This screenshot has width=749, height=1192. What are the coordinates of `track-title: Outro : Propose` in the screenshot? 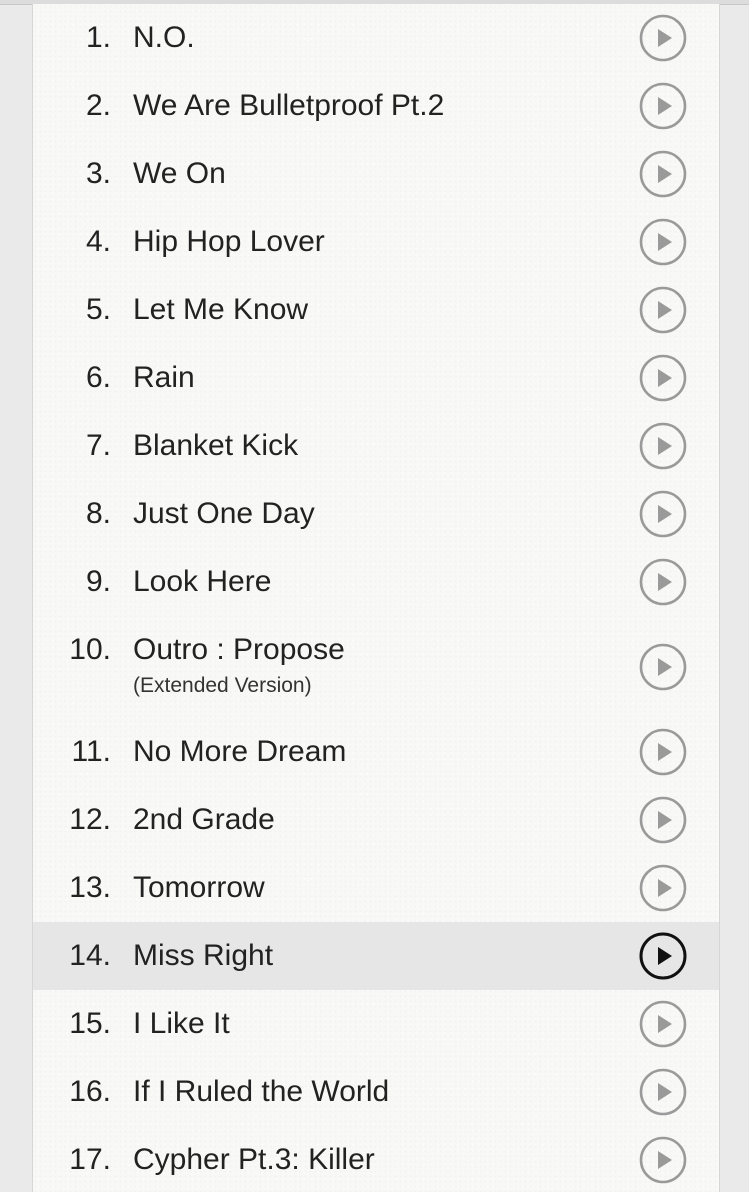 It's located at (239, 649).